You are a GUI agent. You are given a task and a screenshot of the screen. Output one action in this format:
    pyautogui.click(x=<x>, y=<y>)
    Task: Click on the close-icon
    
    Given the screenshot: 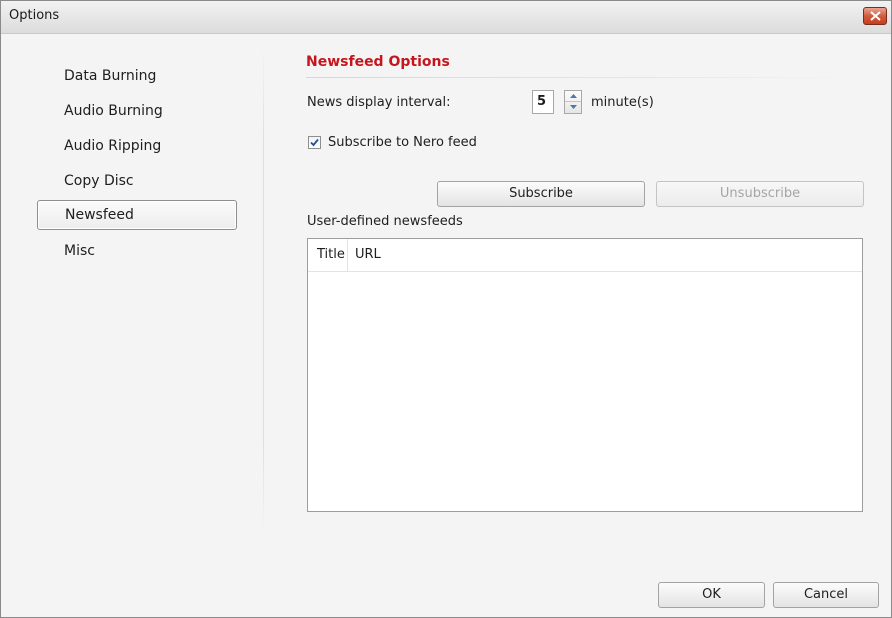 What is the action you would take?
    pyautogui.click(x=875, y=16)
    